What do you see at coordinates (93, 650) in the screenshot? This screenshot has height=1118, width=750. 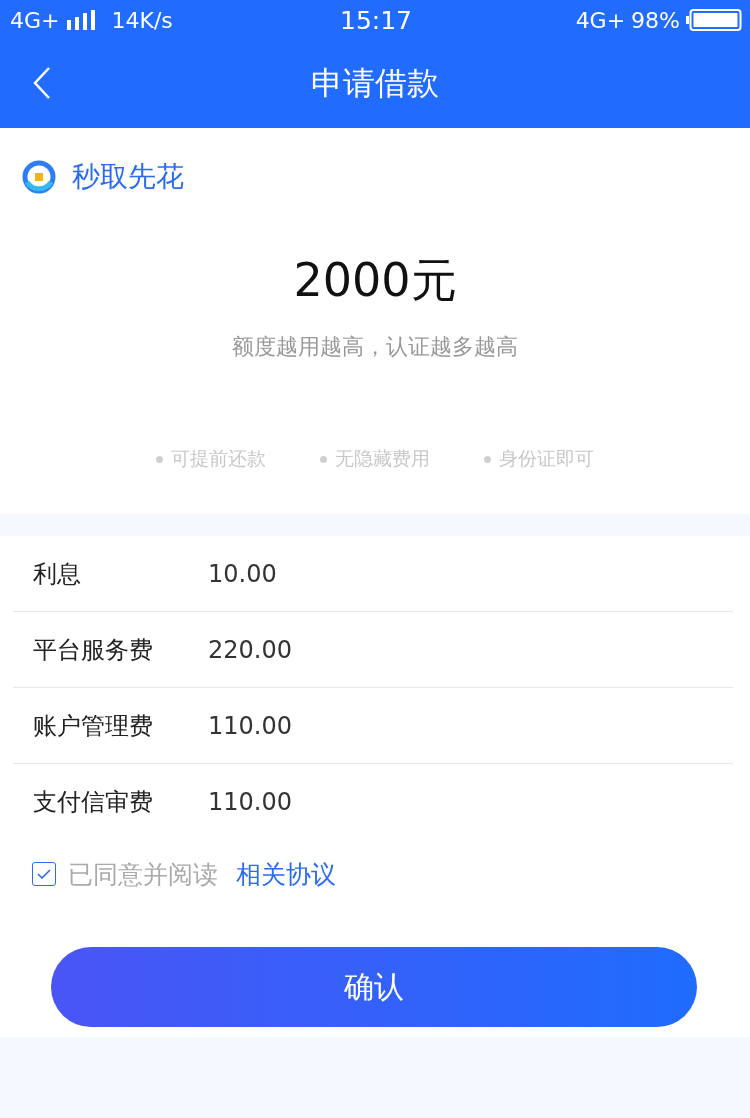 I see `fee-label: 平台服务费` at bounding box center [93, 650].